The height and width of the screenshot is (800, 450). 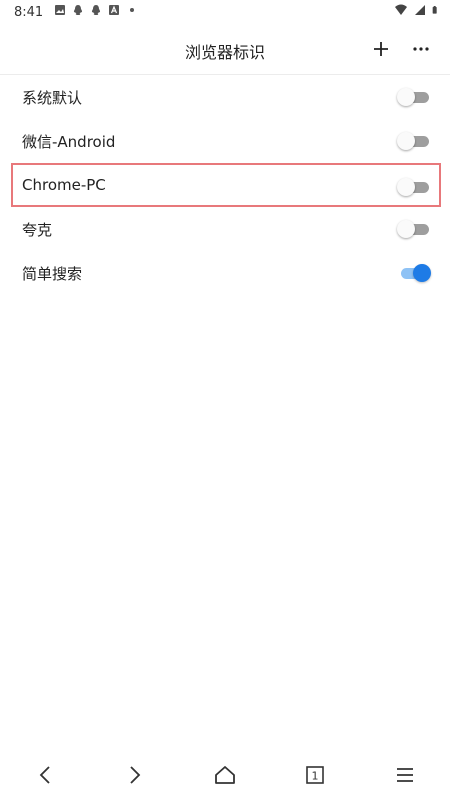 I want to click on system-icons, so click(x=417, y=10).